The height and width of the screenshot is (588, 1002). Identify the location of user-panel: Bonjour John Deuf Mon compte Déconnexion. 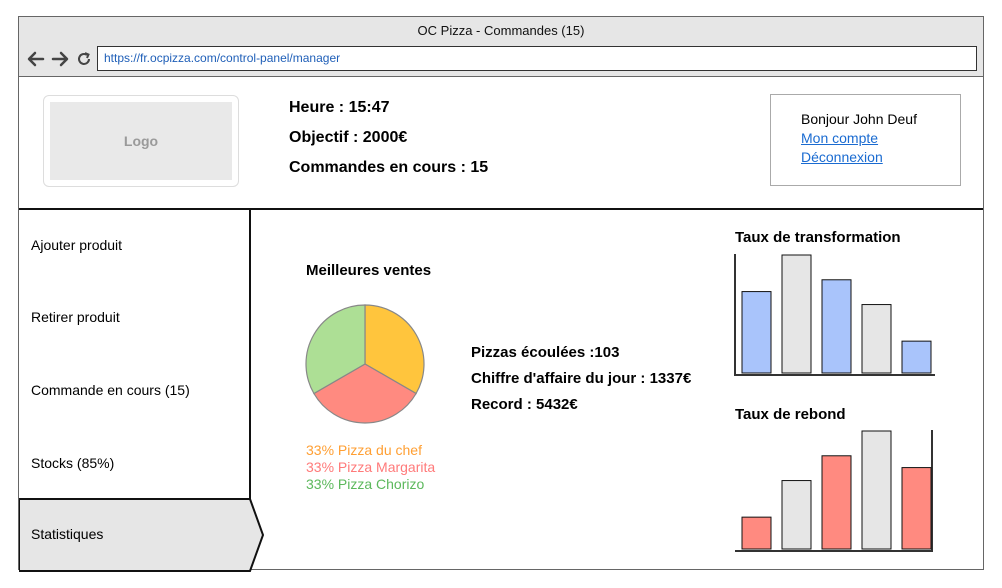
(865, 140).